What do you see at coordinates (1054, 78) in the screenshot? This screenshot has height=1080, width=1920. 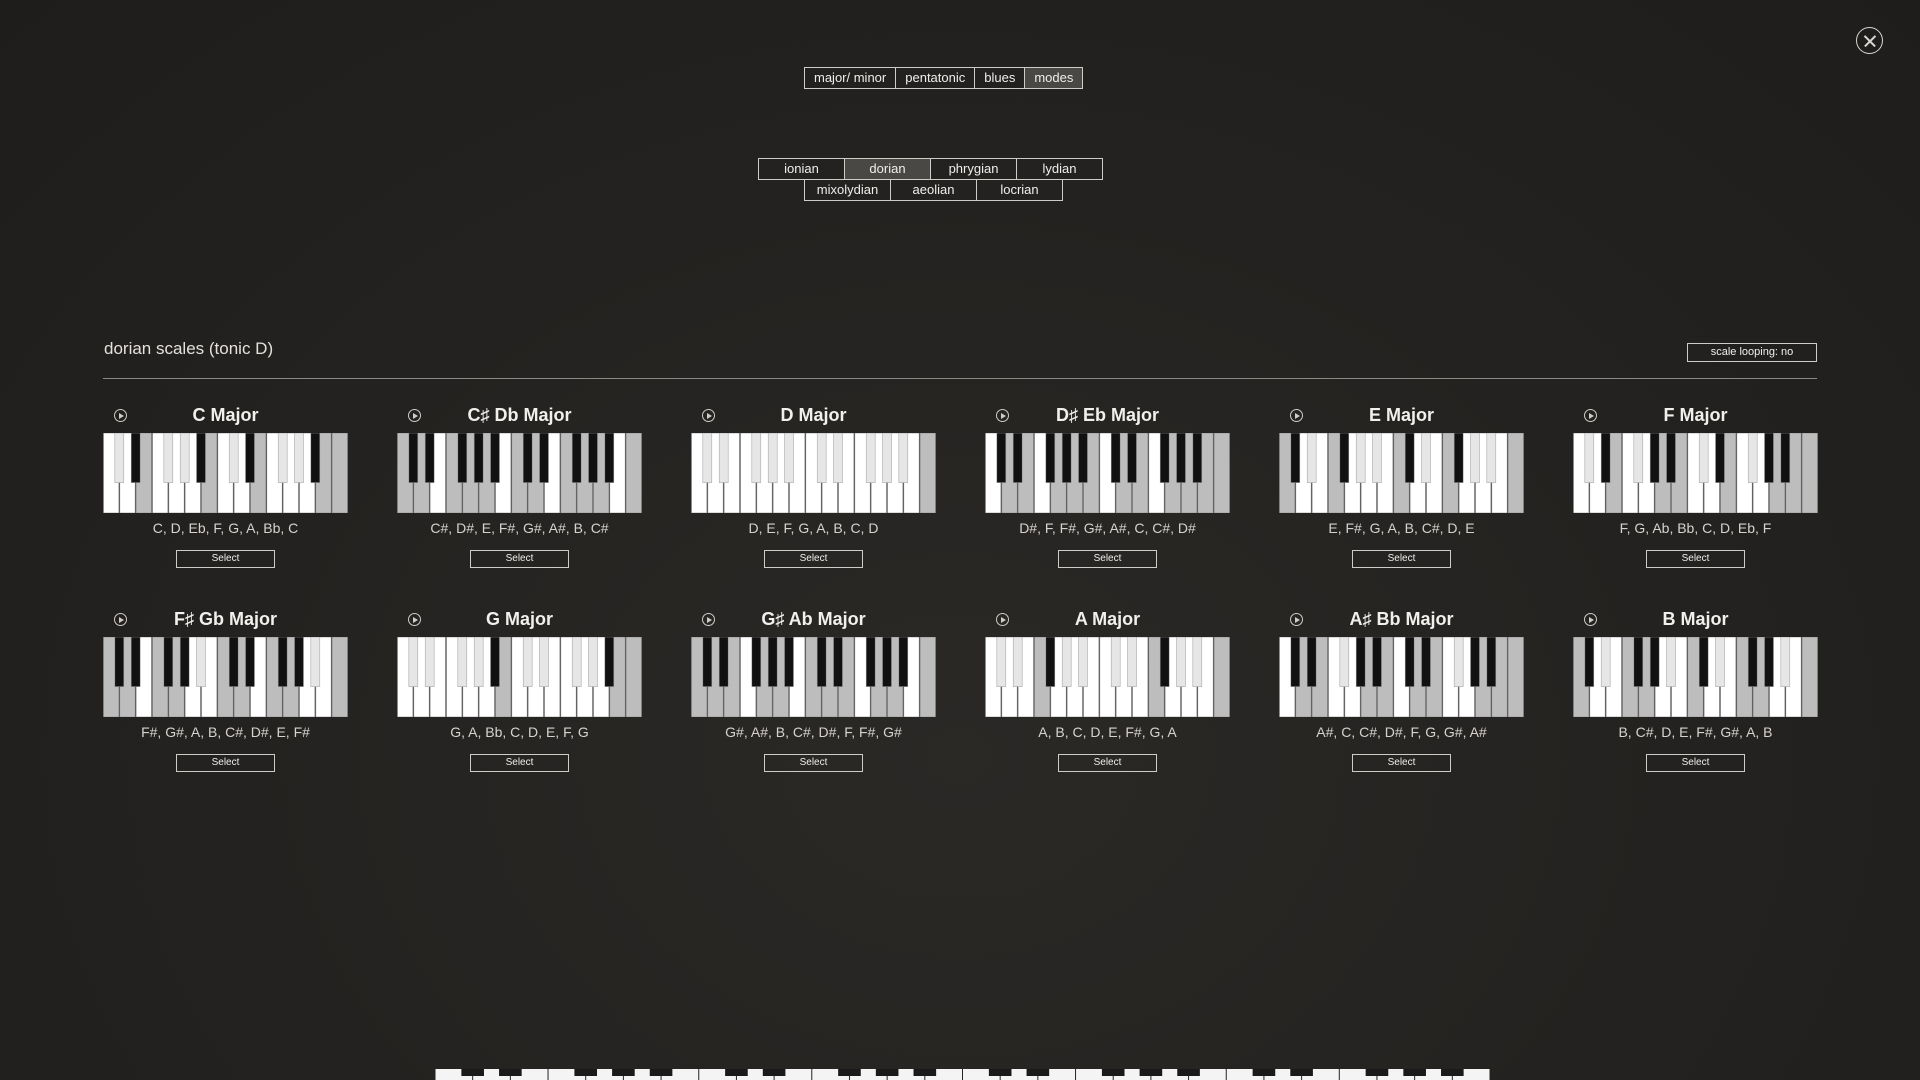 I see `tab-modes: modes` at bounding box center [1054, 78].